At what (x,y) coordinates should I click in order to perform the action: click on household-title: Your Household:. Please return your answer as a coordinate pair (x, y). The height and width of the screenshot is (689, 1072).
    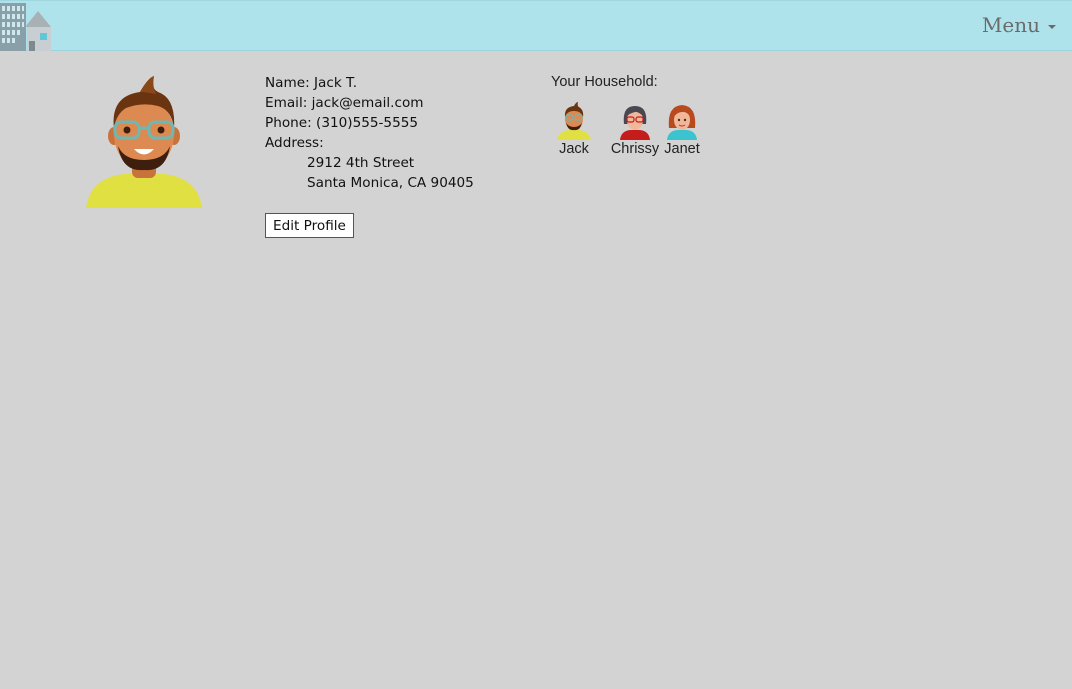
    Looking at the image, I should click on (604, 82).